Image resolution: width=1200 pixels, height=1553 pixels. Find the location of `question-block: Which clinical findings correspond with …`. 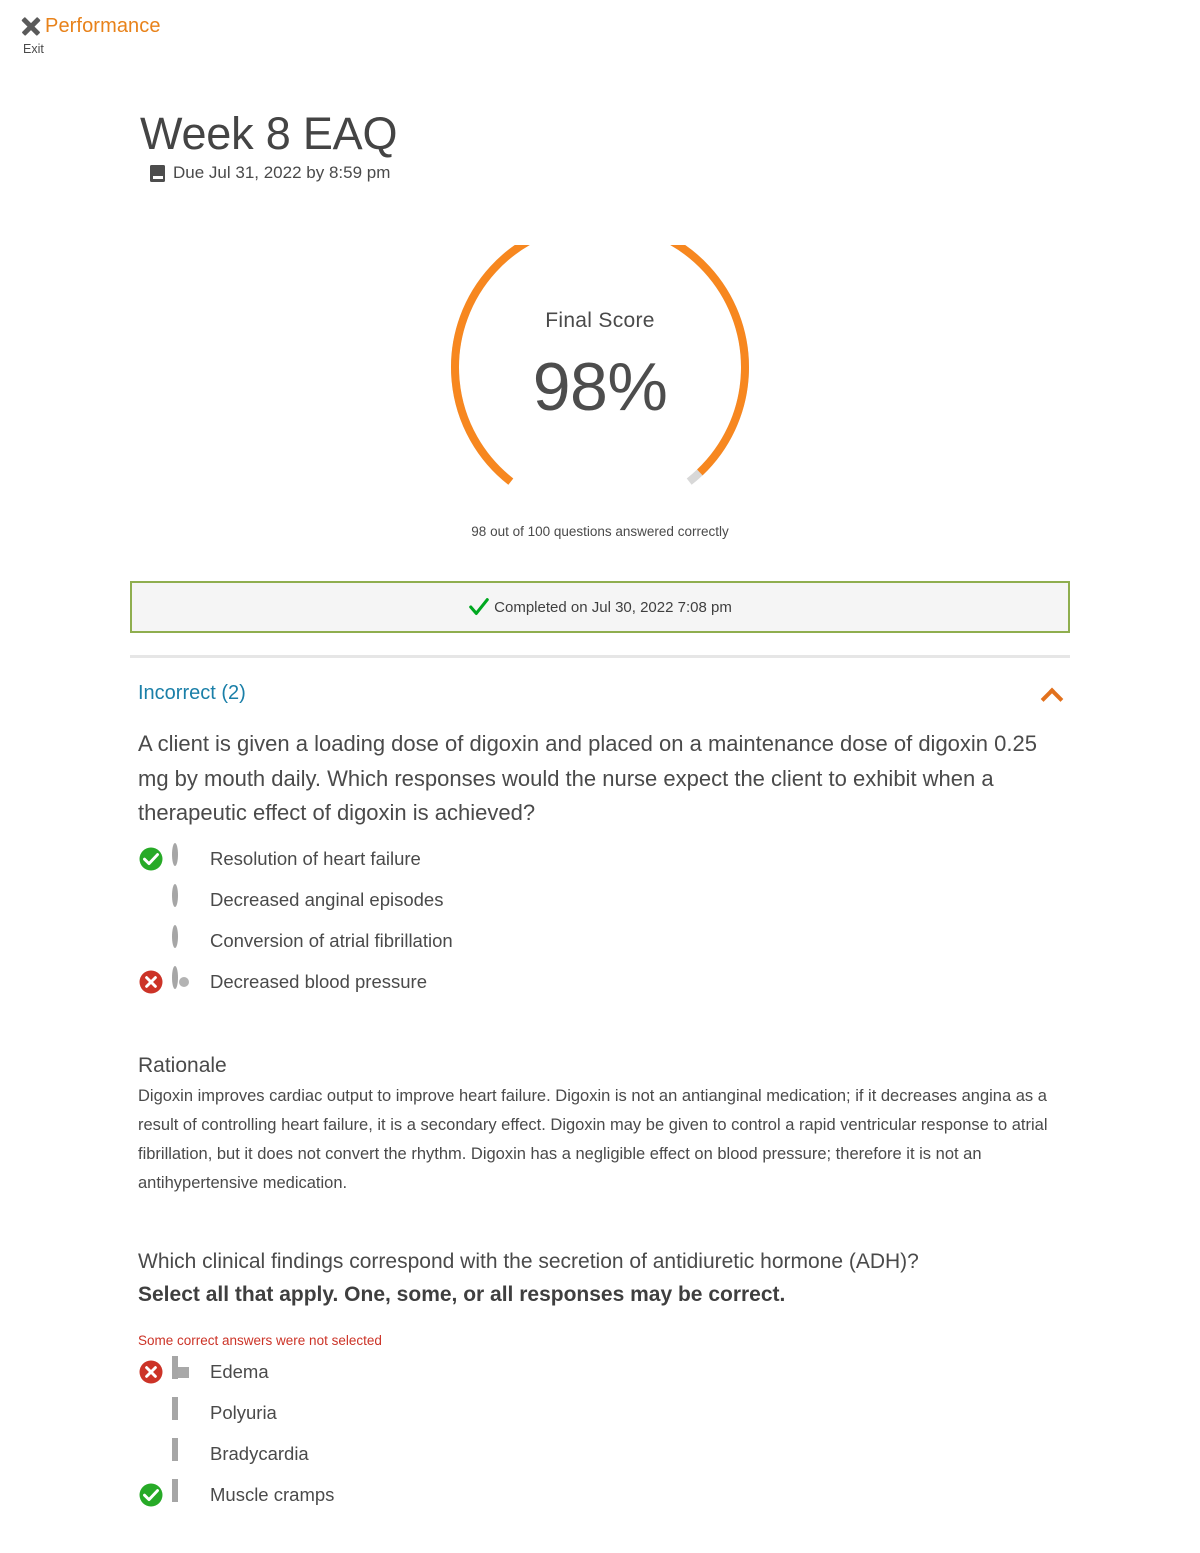

question-block: Which clinical findings correspond with … is located at coordinates (600, 1278).